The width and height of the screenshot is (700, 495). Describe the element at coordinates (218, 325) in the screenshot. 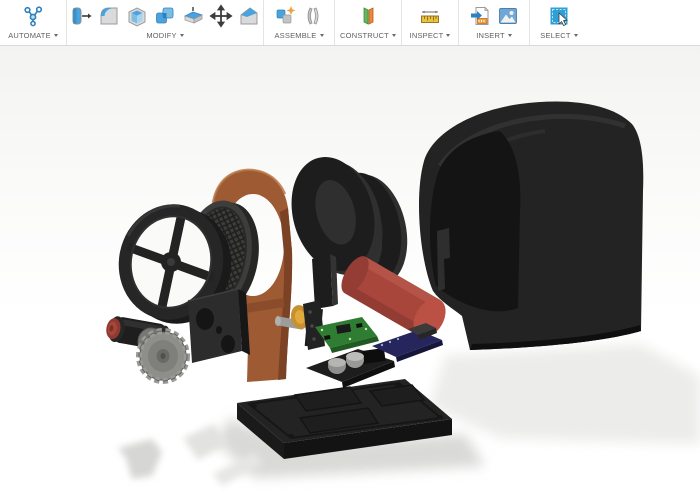

I see `mount-plate-part` at that location.